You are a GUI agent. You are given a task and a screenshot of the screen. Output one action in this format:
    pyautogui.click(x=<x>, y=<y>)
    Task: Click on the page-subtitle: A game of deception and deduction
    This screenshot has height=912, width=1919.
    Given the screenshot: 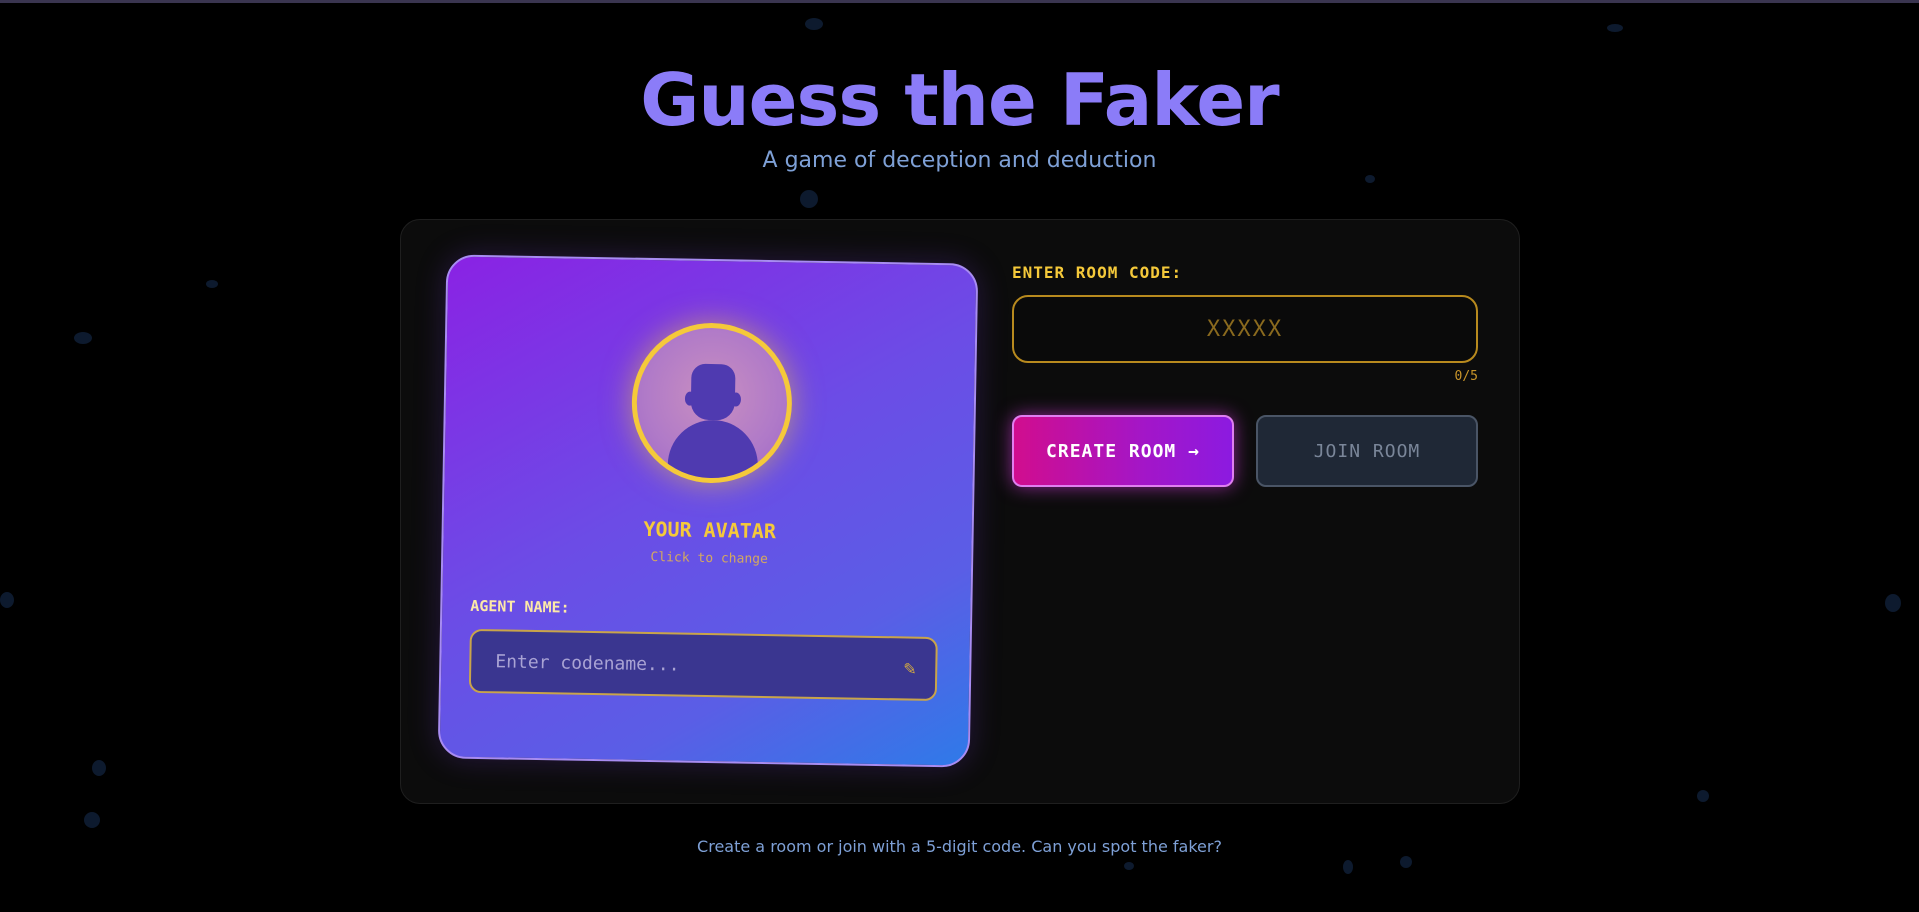 What is the action you would take?
    pyautogui.click(x=959, y=160)
    